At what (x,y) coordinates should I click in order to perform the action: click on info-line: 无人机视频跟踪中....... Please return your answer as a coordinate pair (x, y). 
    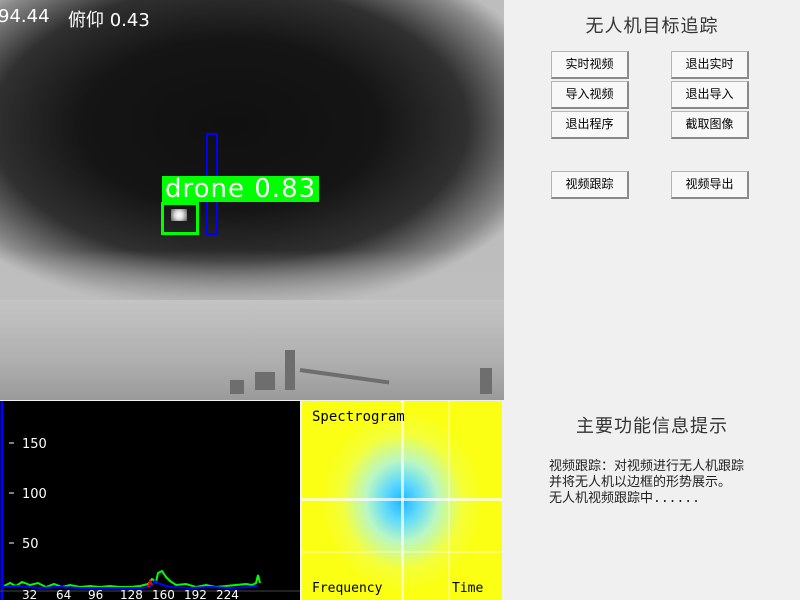
    Looking at the image, I should click on (624, 498).